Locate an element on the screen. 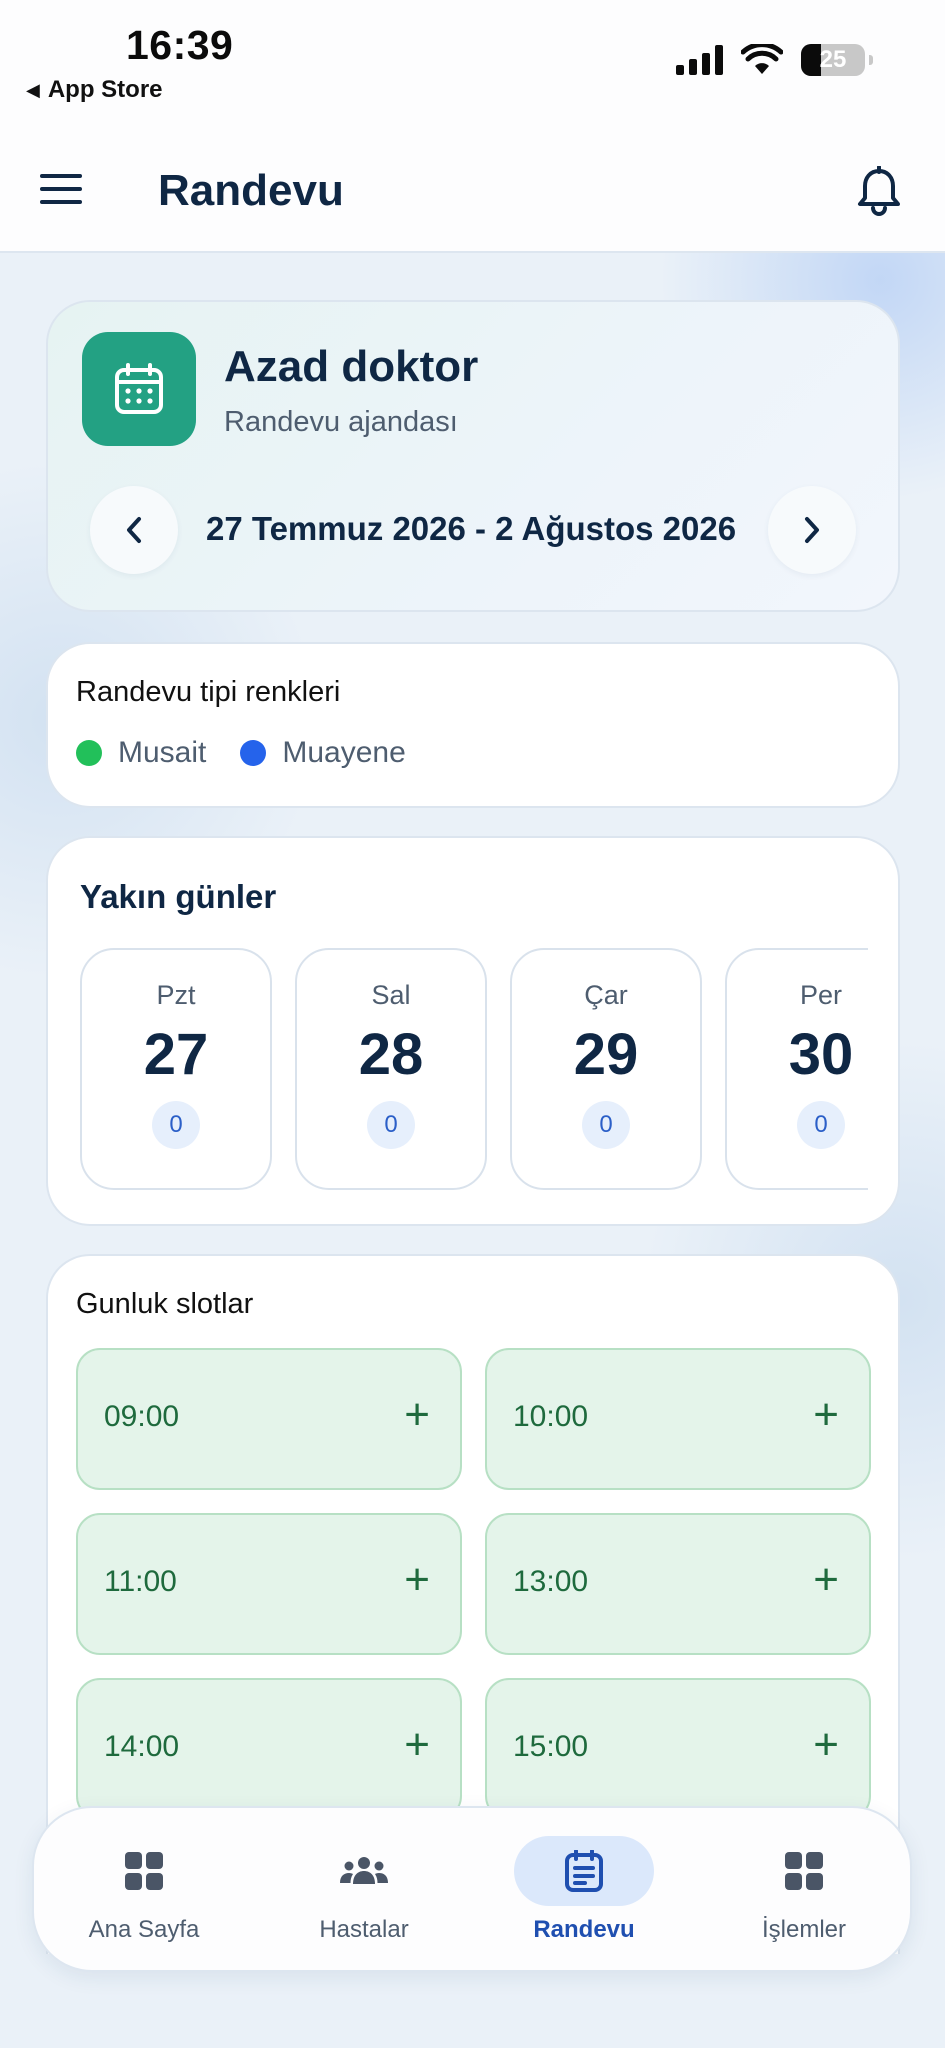  bell-icon is located at coordinates (879, 191).